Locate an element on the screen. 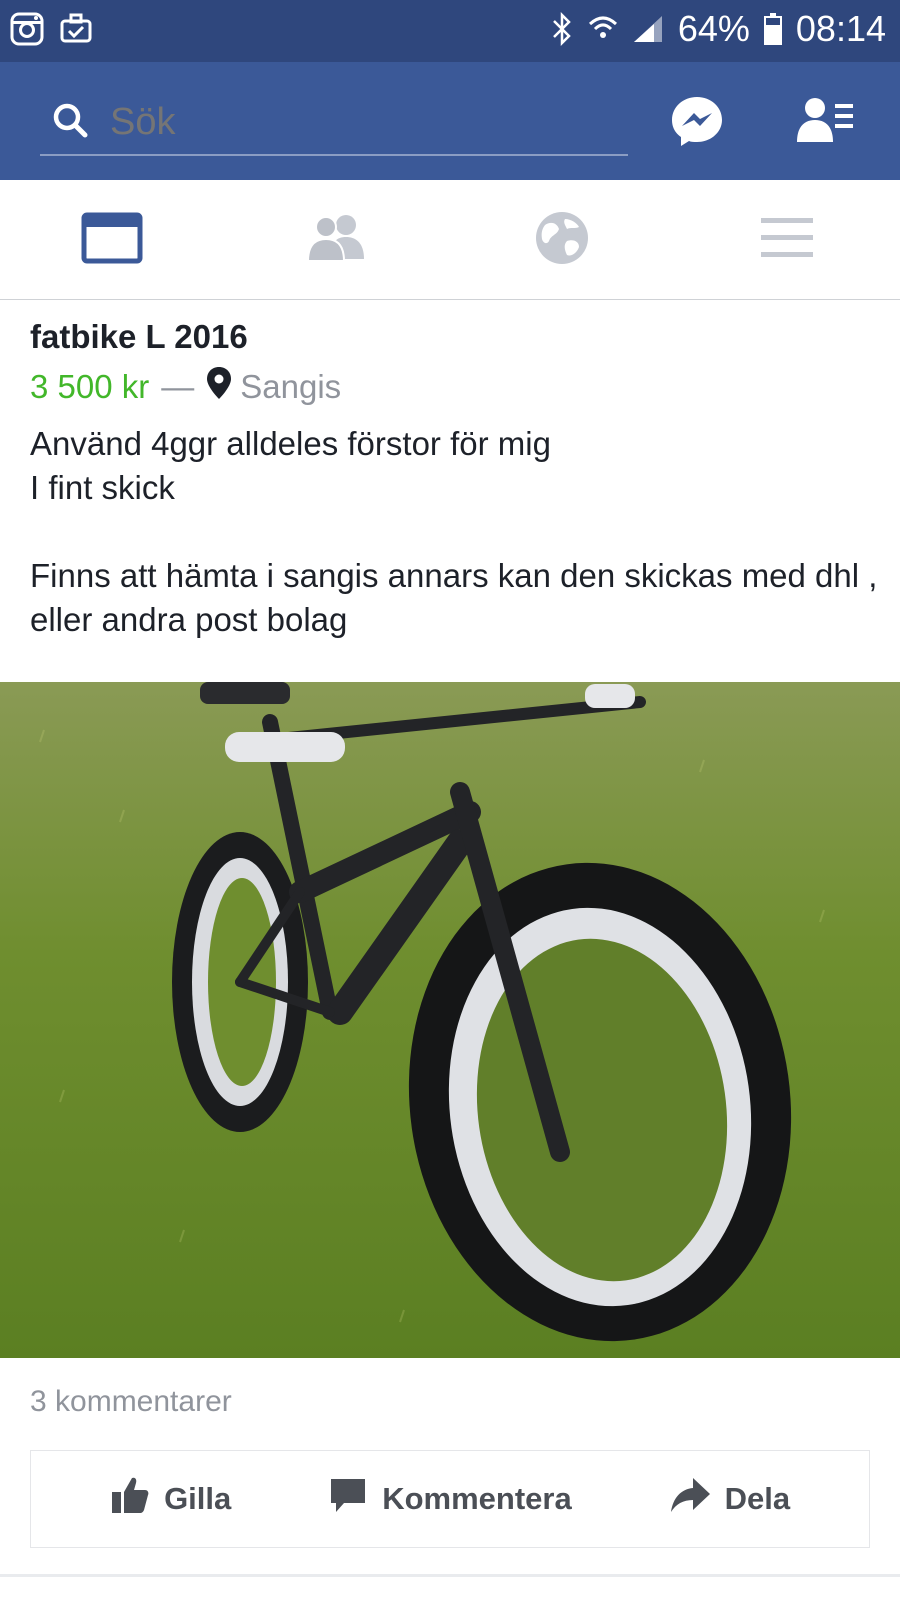  thumbs-up-icon is located at coordinates (130, 1499).